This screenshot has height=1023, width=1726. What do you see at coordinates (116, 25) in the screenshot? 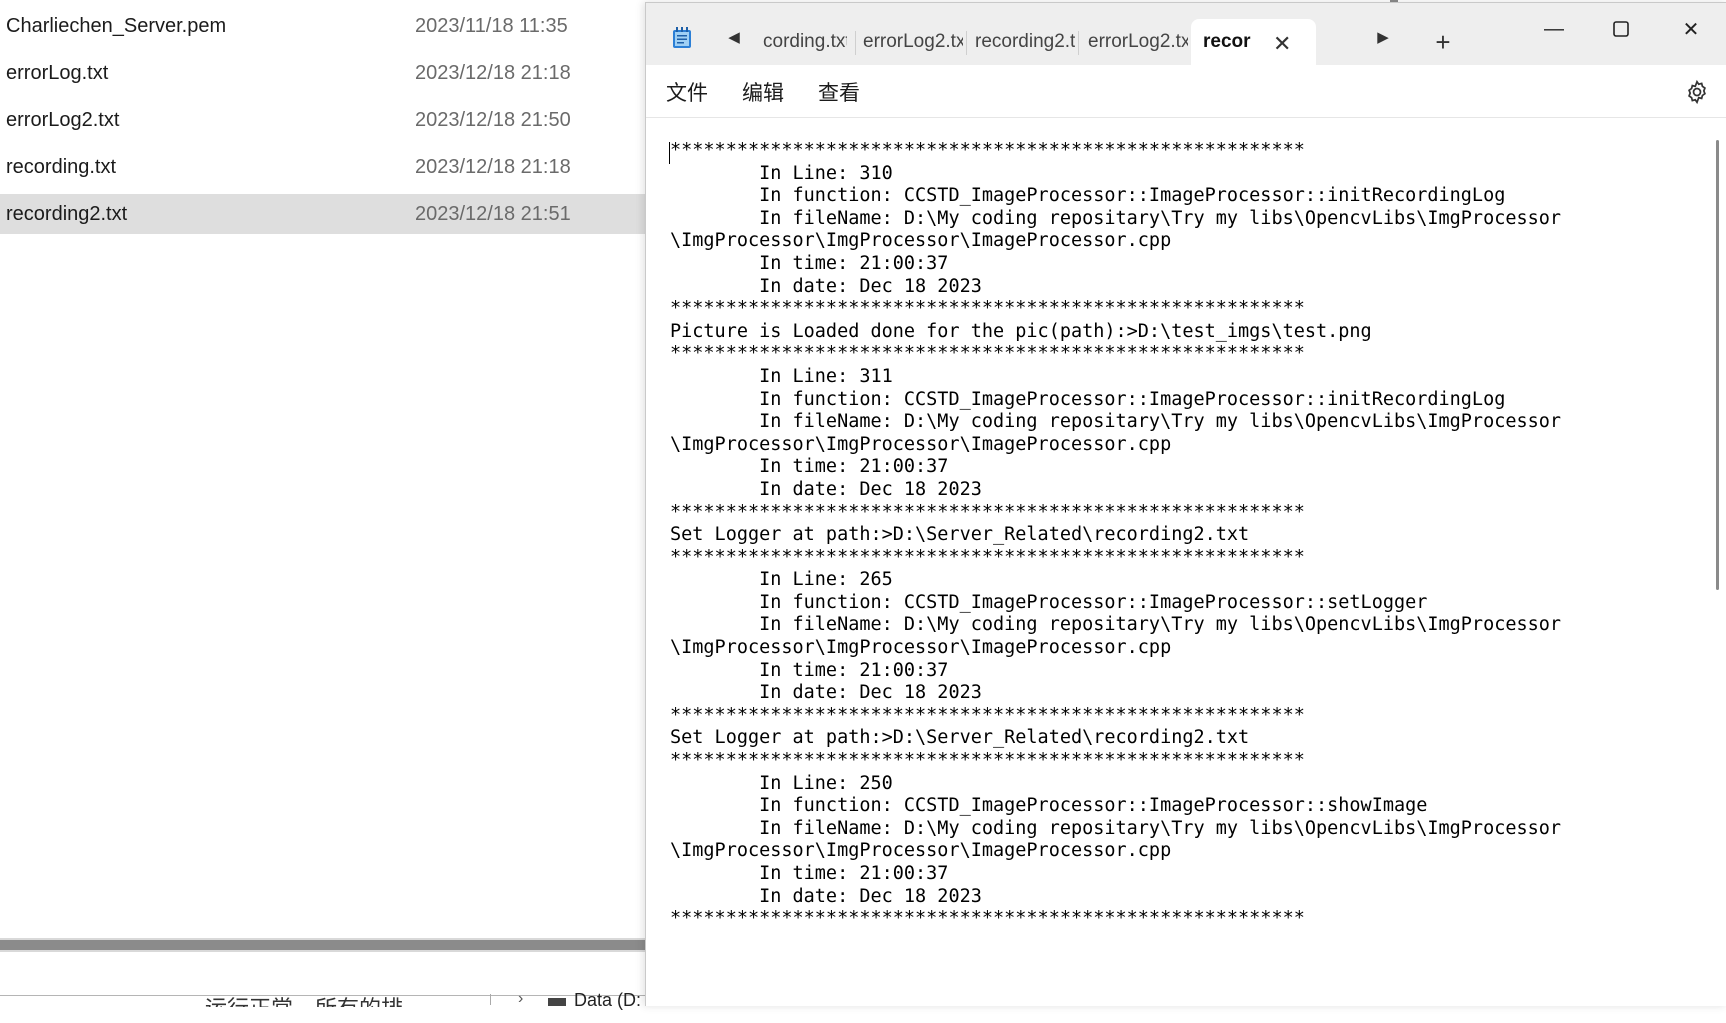
I see `file-name: Charliechen_Server.pem` at bounding box center [116, 25].